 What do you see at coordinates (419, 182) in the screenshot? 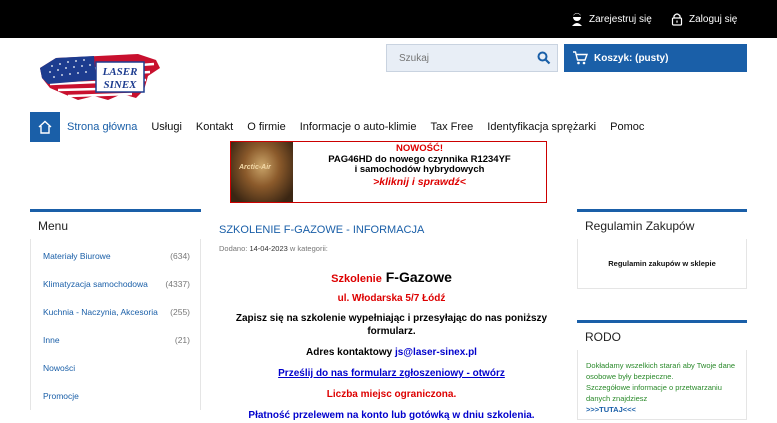
I see `banner-cta: >kliknij i sprawdź<` at bounding box center [419, 182].